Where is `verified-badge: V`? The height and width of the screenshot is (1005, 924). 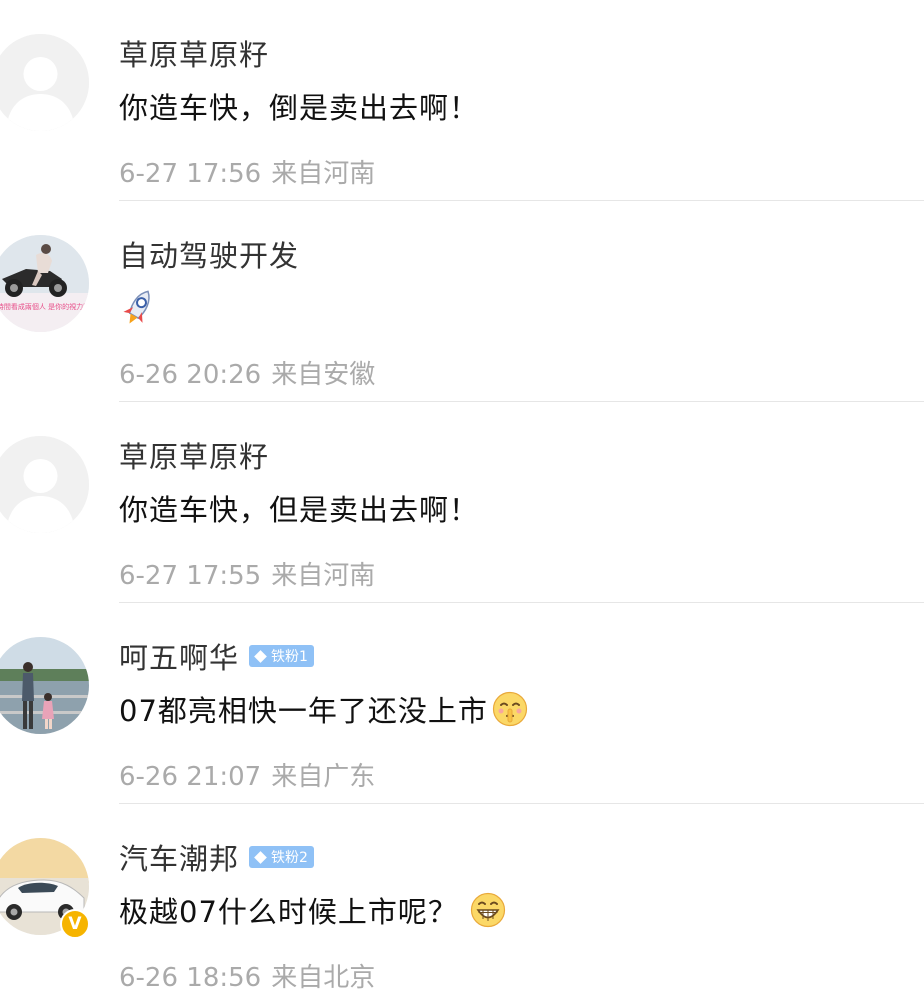 verified-badge: V is located at coordinates (75, 924).